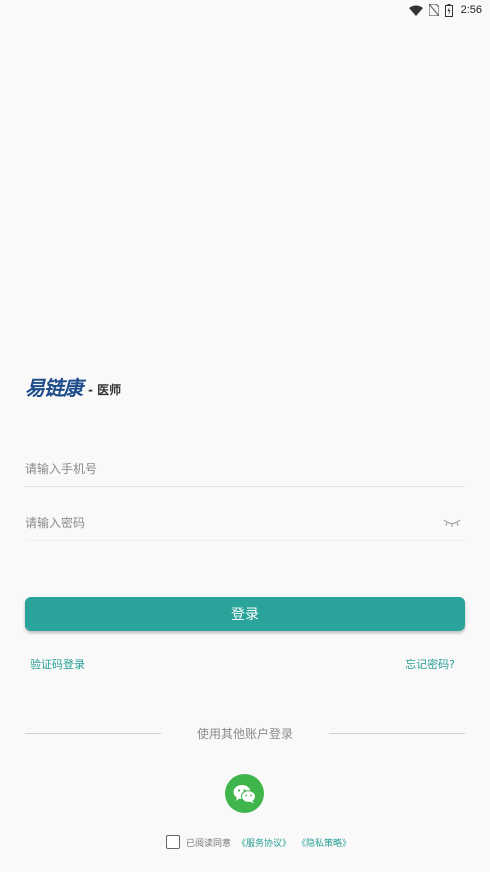  I want to click on brand-header: 易链康 - 医师, so click(73, 386).